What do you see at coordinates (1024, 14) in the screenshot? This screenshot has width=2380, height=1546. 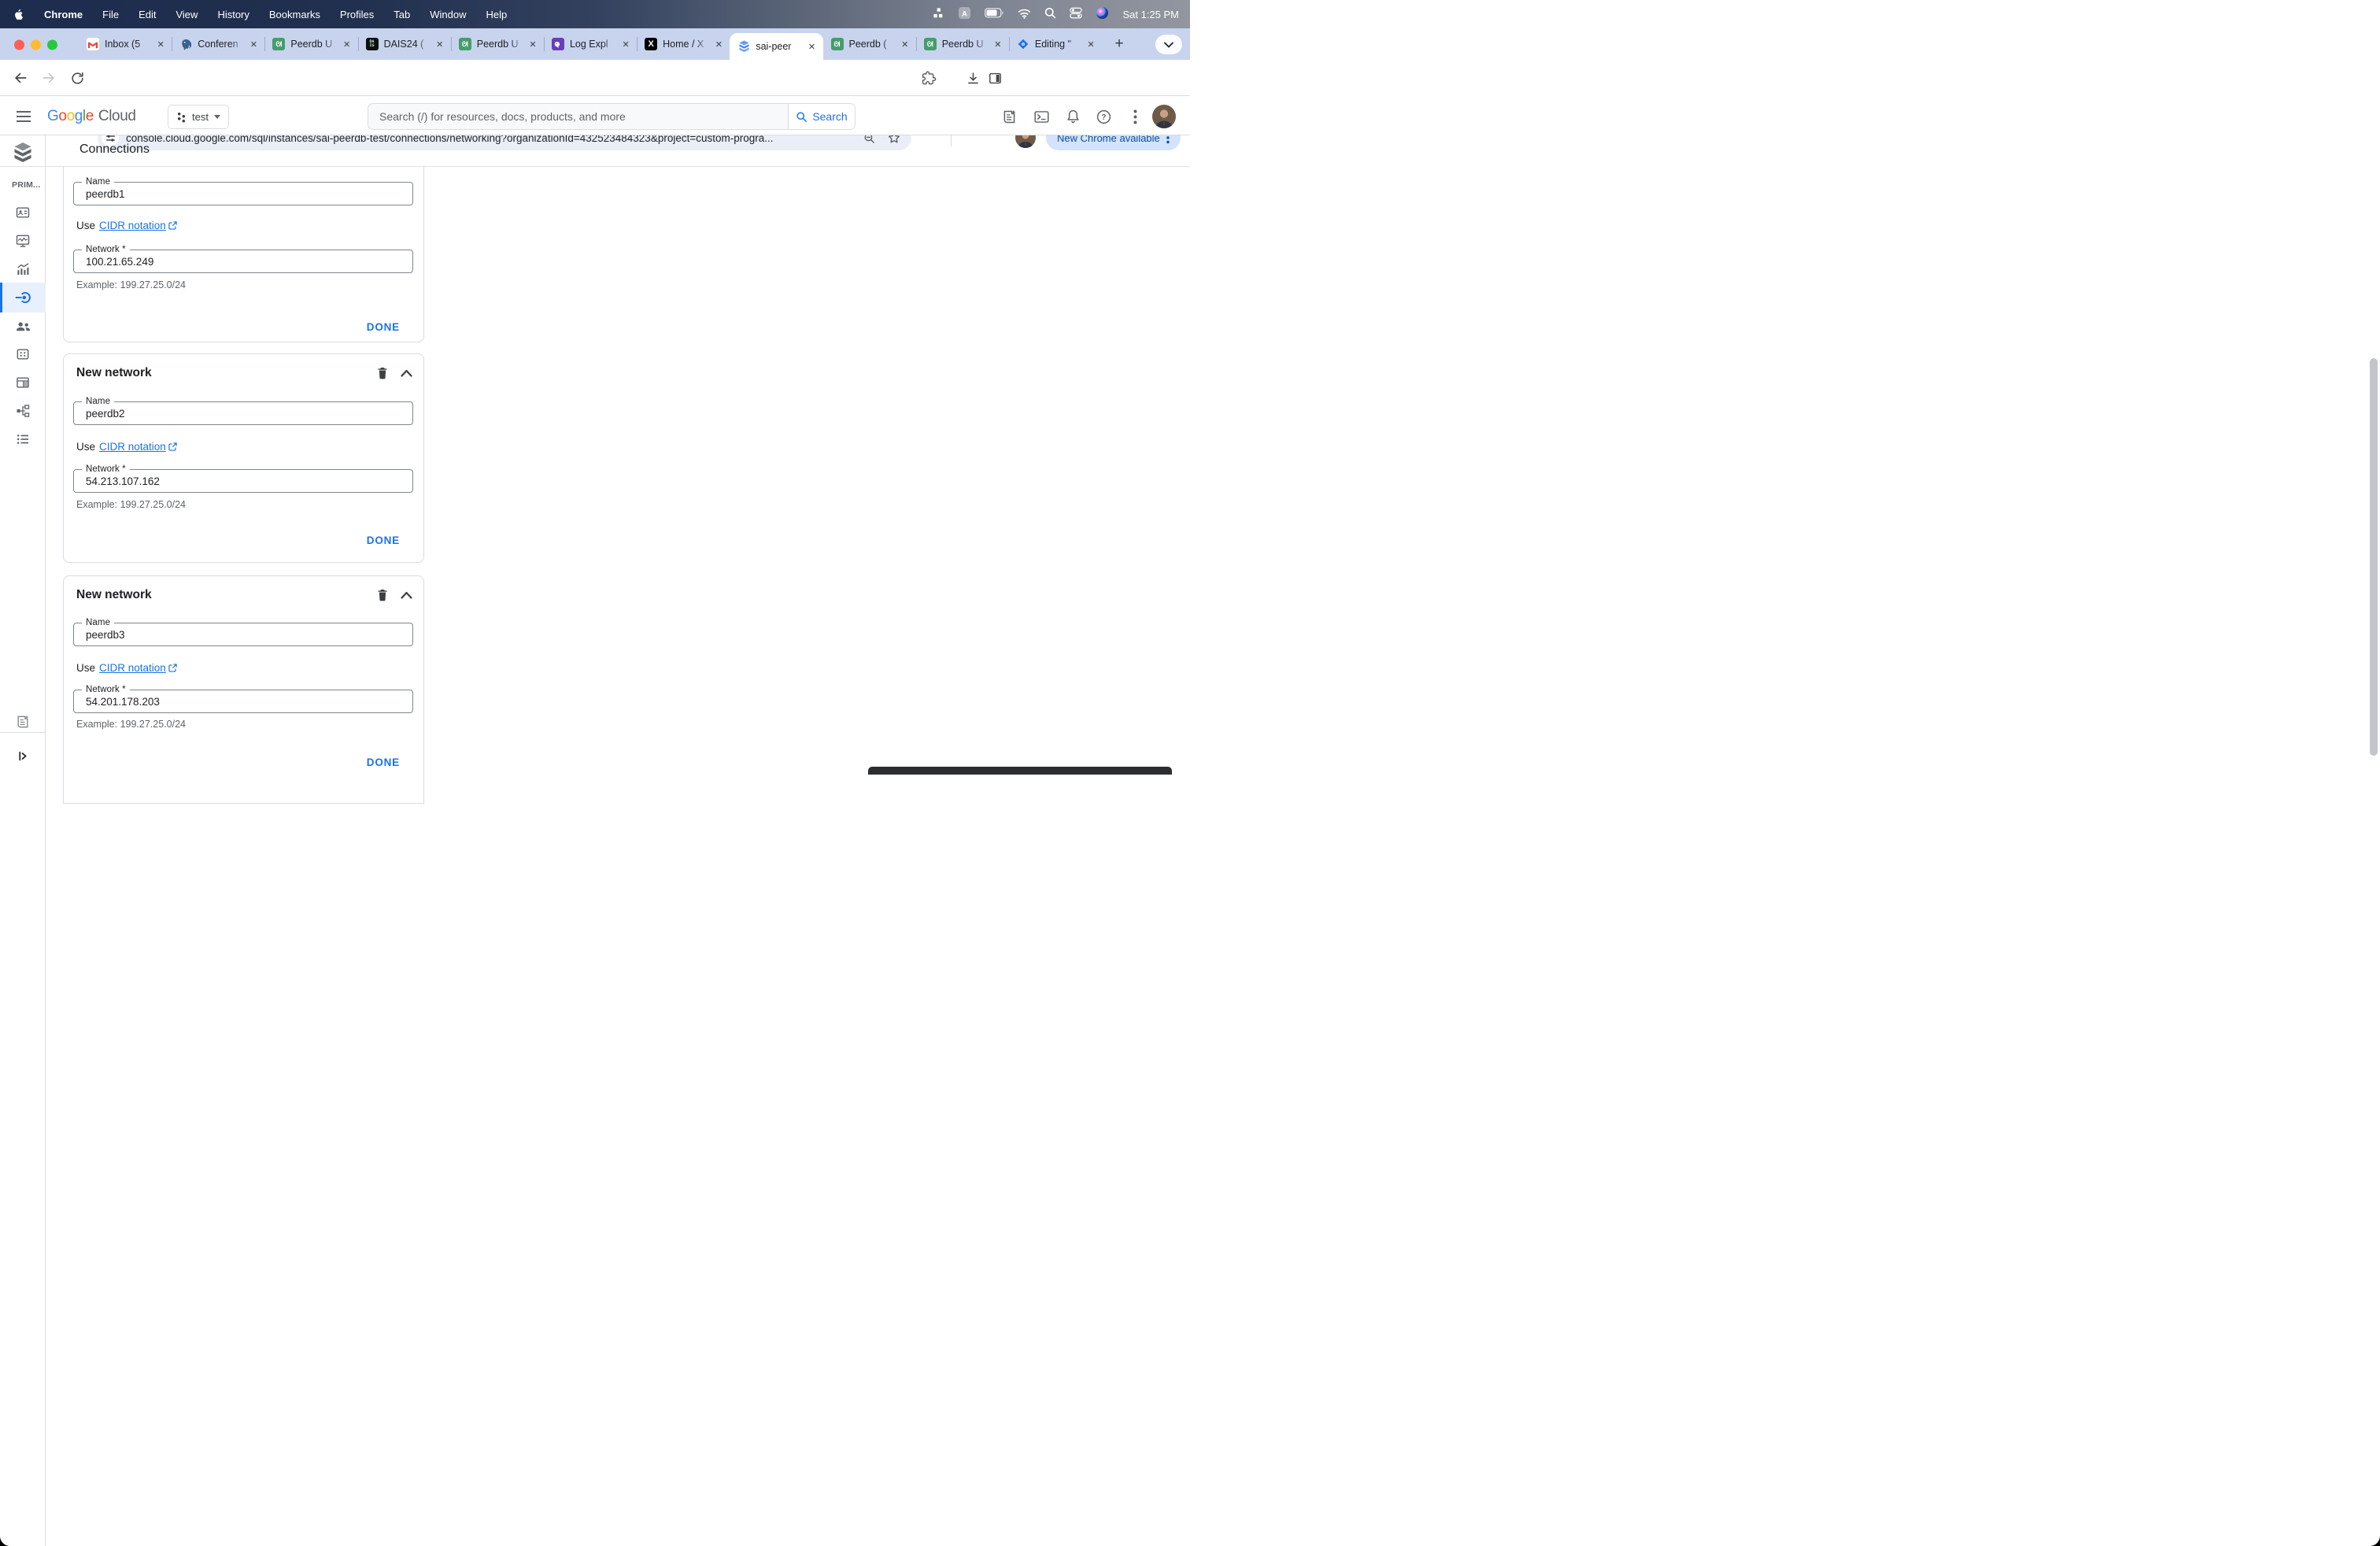 I see `wifi-icon` at bounding box center [1024, 14].